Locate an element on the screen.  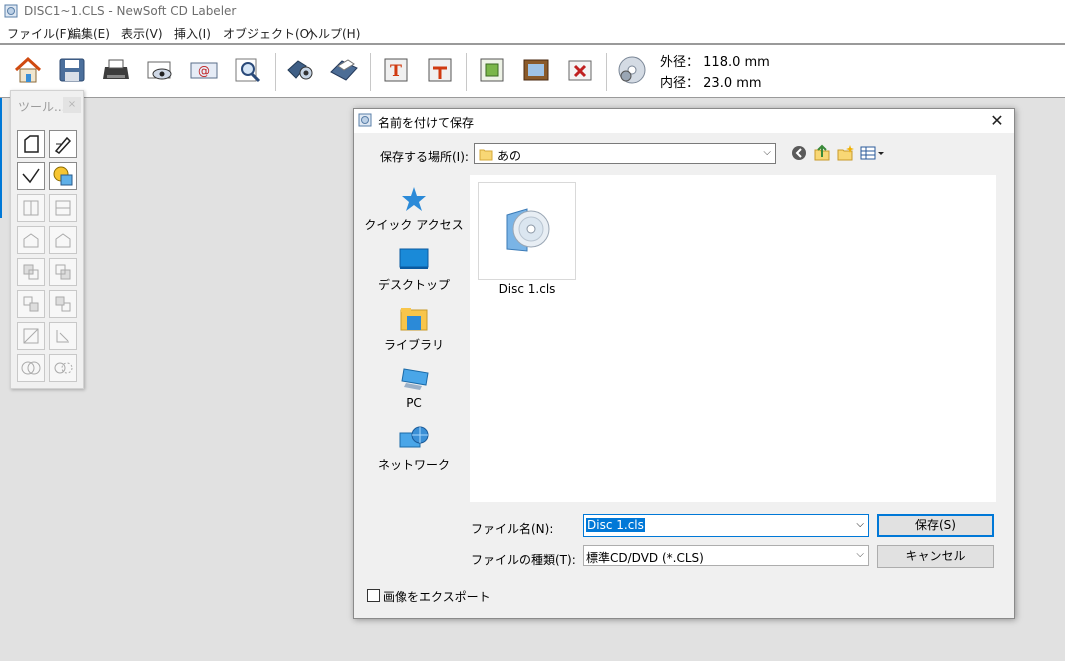
cancel-button: キャンセル is located at coordinates (935, 556).